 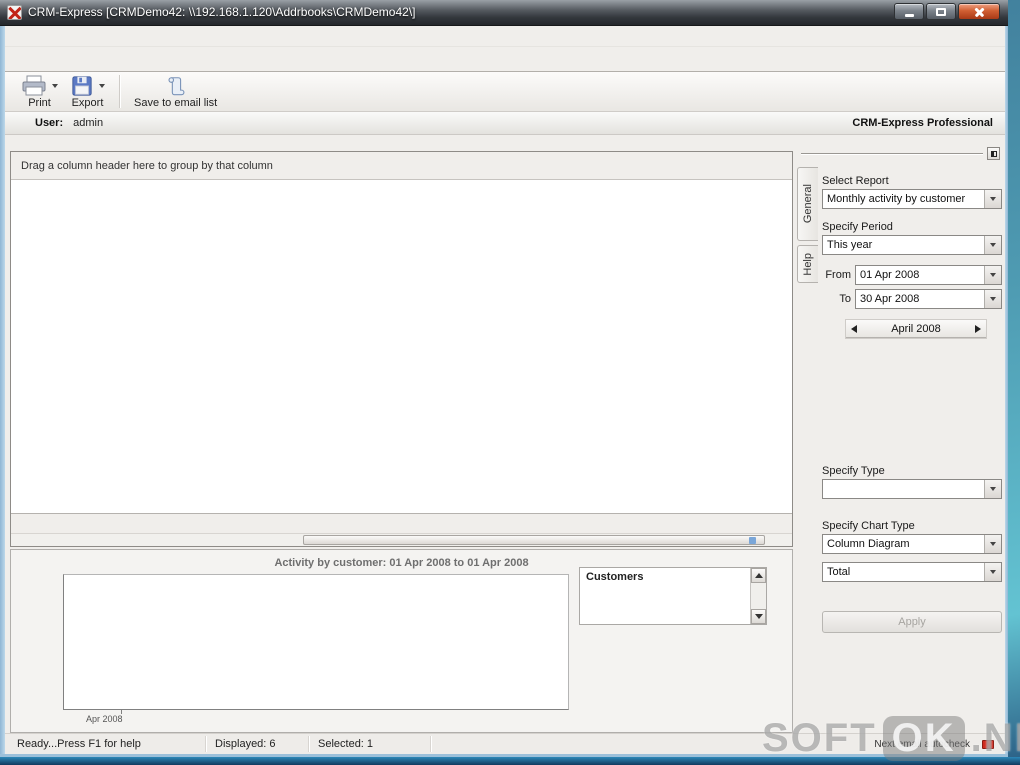 I want to click on general-tab-label: General, so click(x=808, y=204).